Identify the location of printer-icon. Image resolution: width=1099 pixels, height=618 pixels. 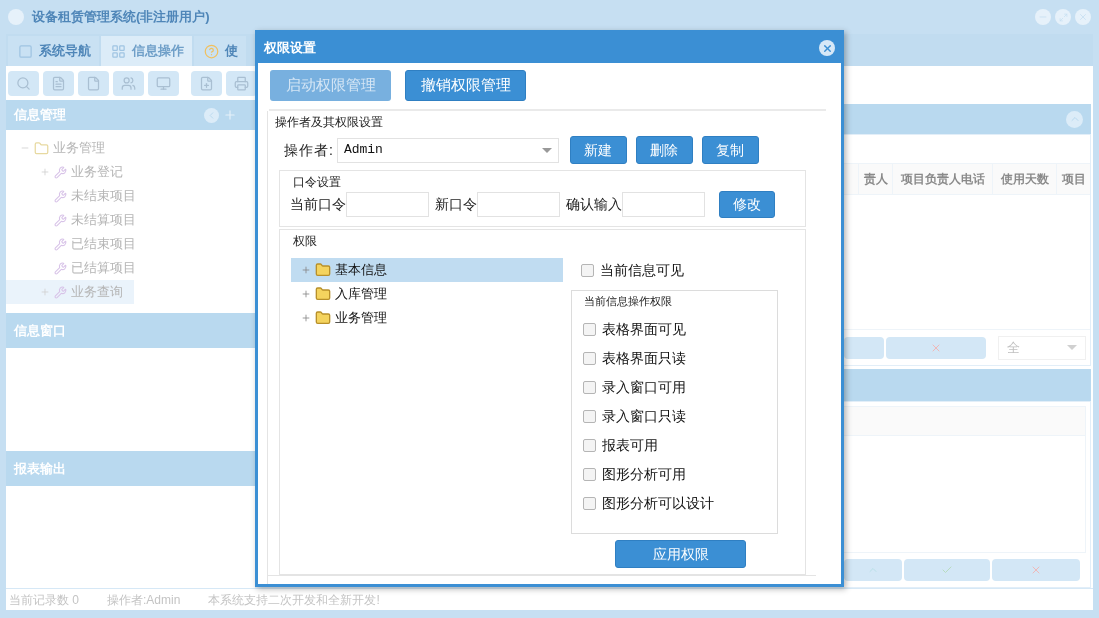
(241, 83).